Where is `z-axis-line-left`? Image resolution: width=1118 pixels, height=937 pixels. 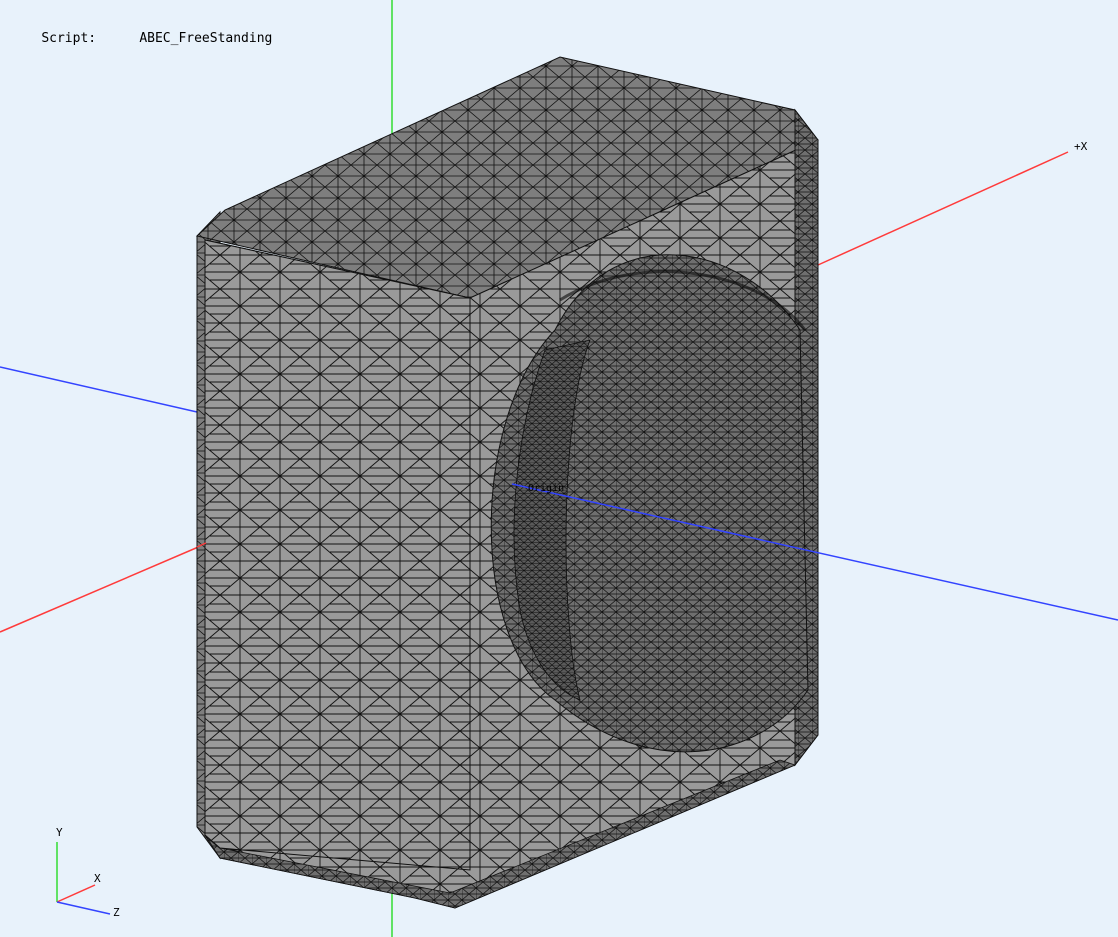
z-axis-line-left is located at coordinates (99, 389).